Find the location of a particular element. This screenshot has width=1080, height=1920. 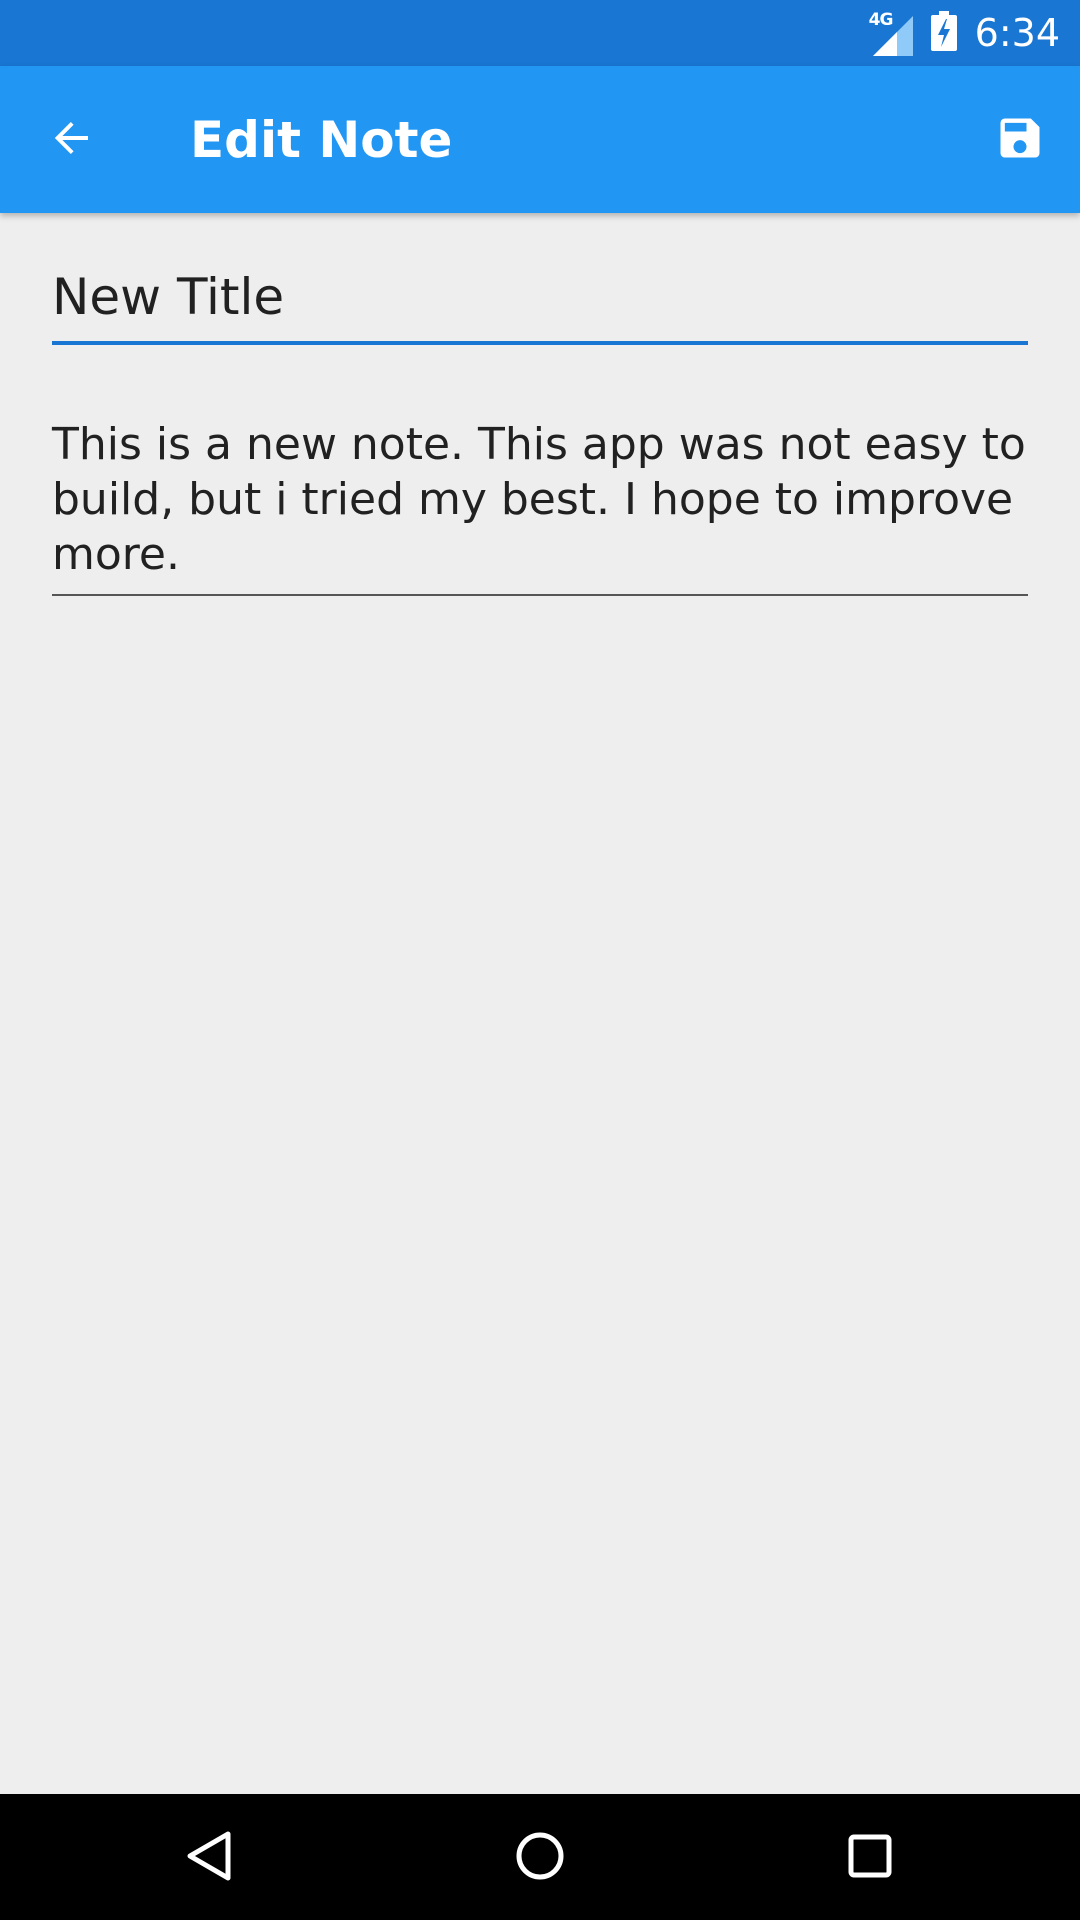

back-triangle-icon is located at coordinates (210, 1858).